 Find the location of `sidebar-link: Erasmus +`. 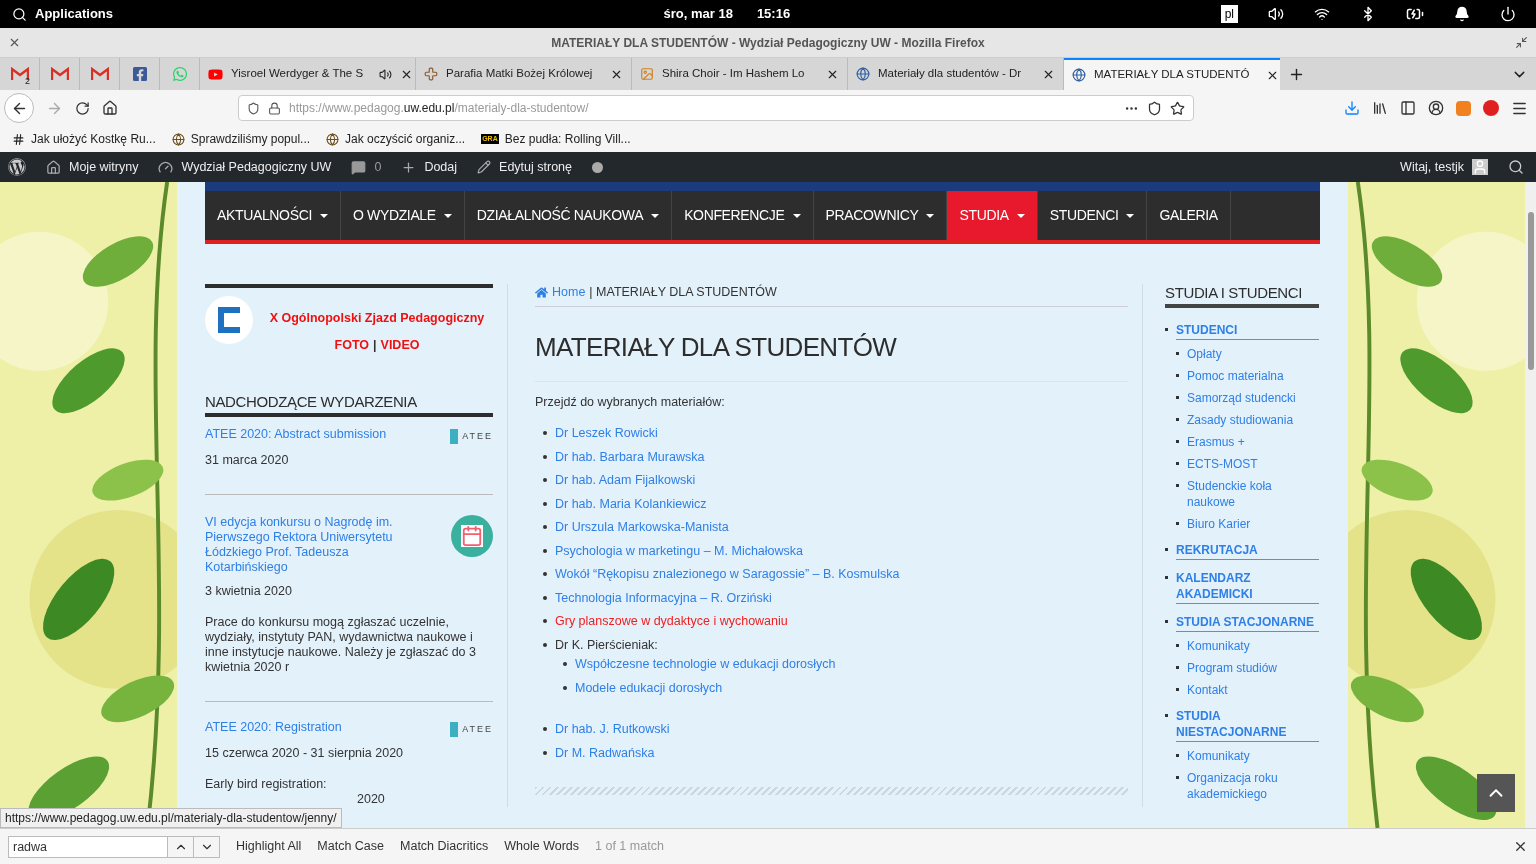

sidebar-link: Erasmus + is located at coordinates (1216, 442).